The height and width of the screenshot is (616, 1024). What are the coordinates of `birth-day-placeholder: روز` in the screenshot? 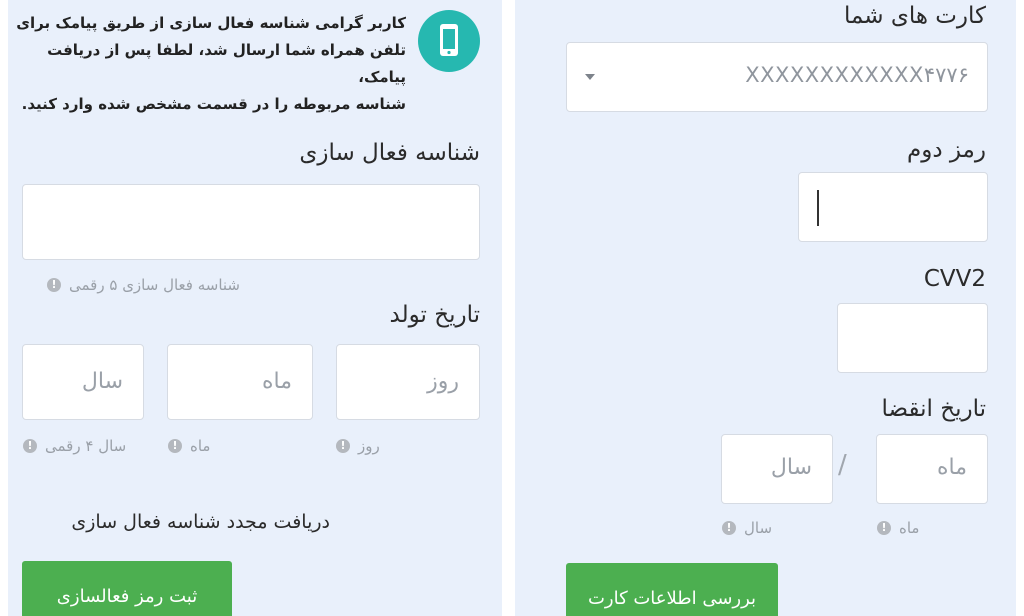 It's located at (443, 381).